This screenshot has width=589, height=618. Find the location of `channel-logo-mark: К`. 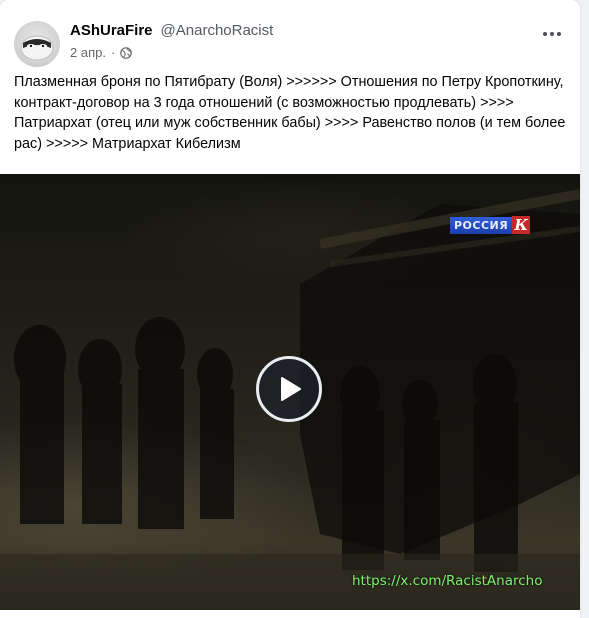

channel-logo-mark: К is located at coordinates (521, 225).